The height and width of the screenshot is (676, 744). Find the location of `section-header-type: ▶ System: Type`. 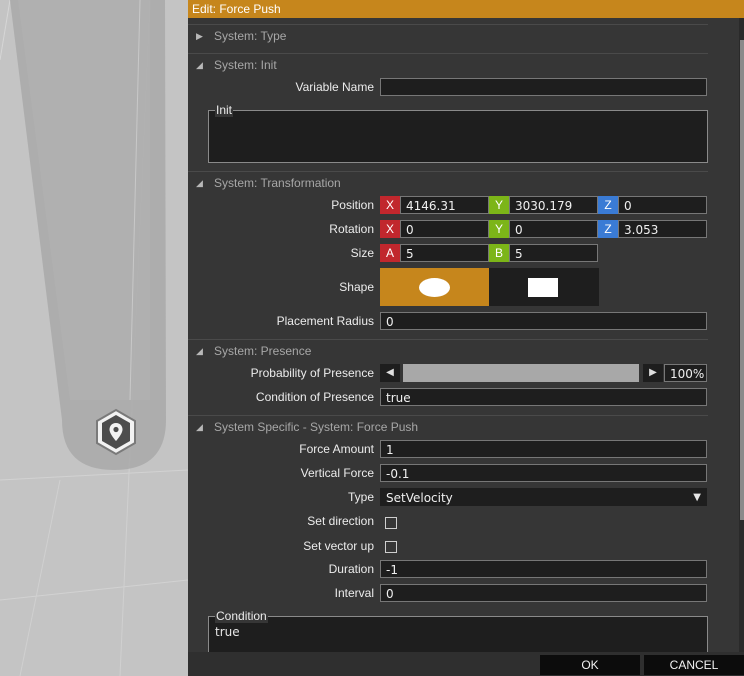

section-header-type: ▶ System: Type is located at coordinates (448, 35).